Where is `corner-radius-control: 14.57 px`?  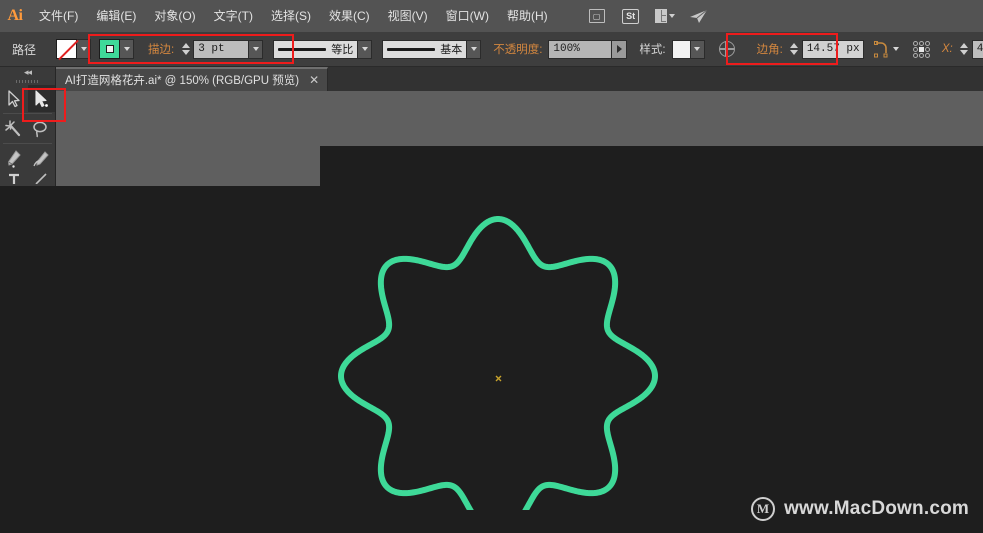 corner-radius-control: 14.57 px is located at coordinates (826, 49).